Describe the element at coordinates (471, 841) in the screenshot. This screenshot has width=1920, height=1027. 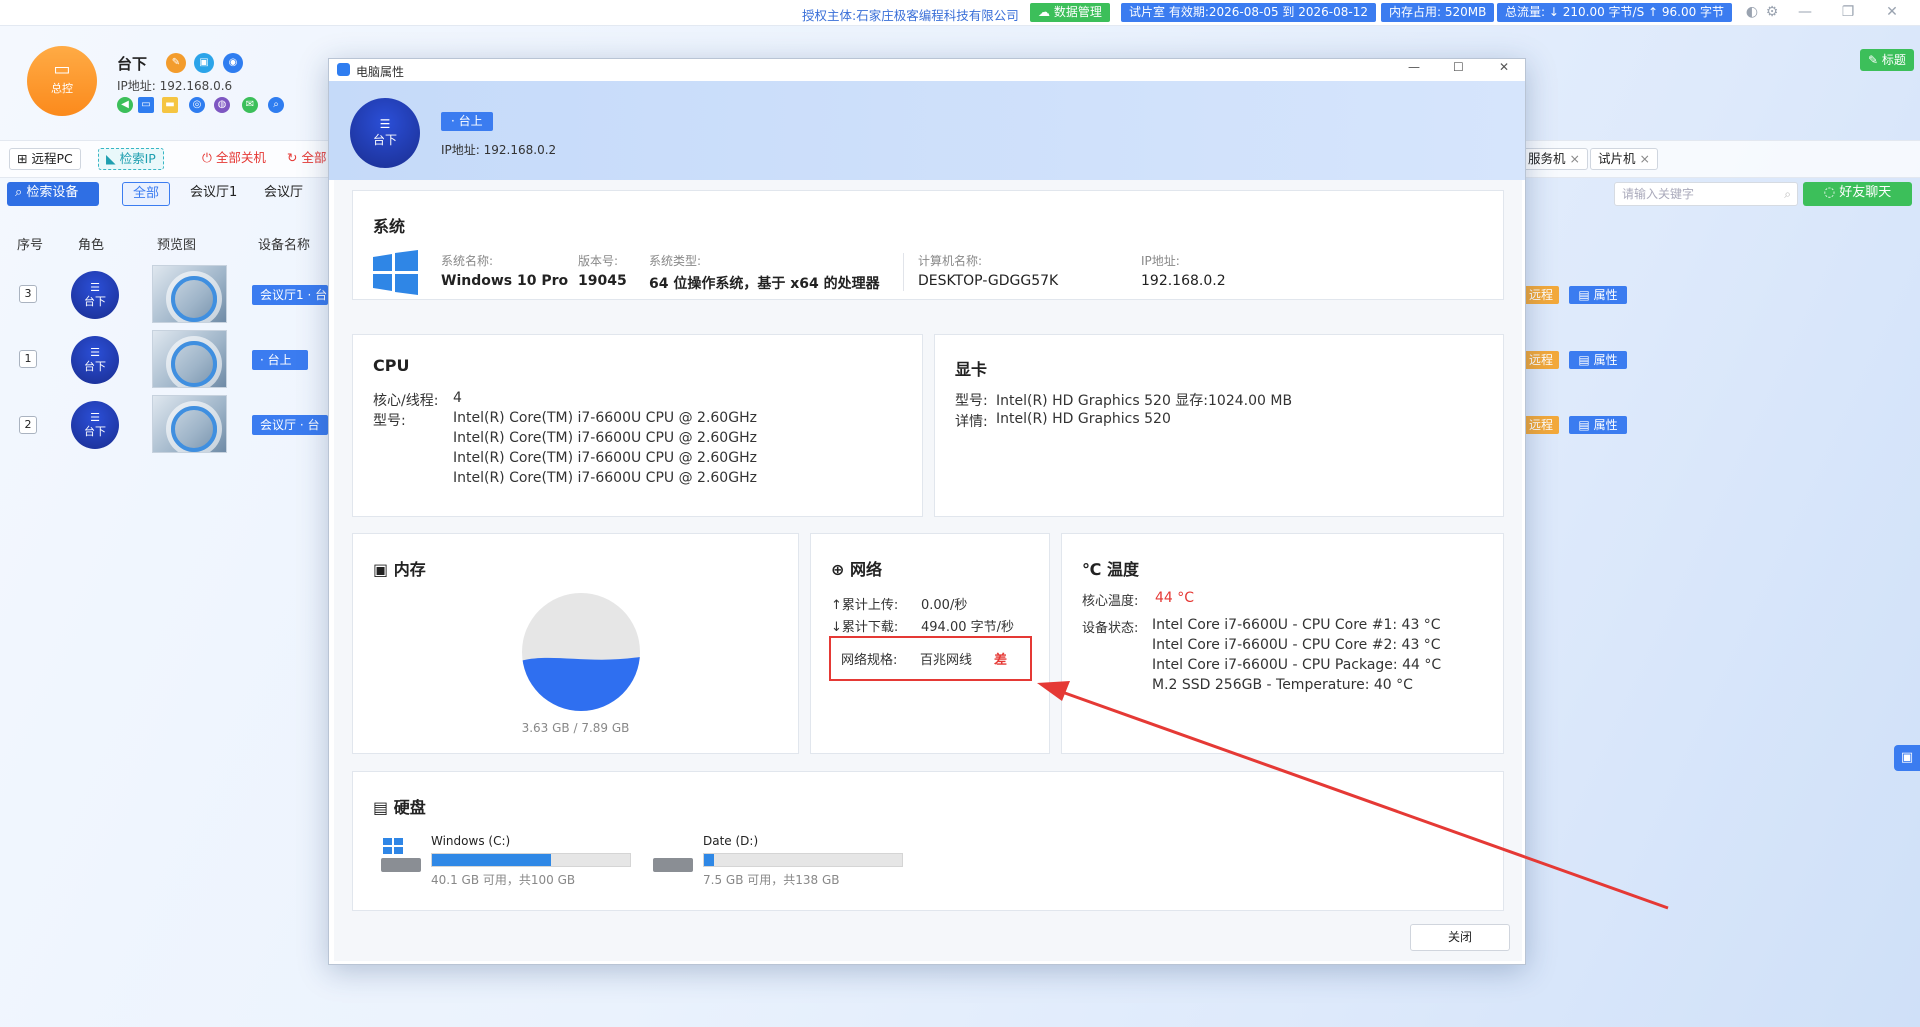
I see `drive-c-name: Windows (C:)` at that location.